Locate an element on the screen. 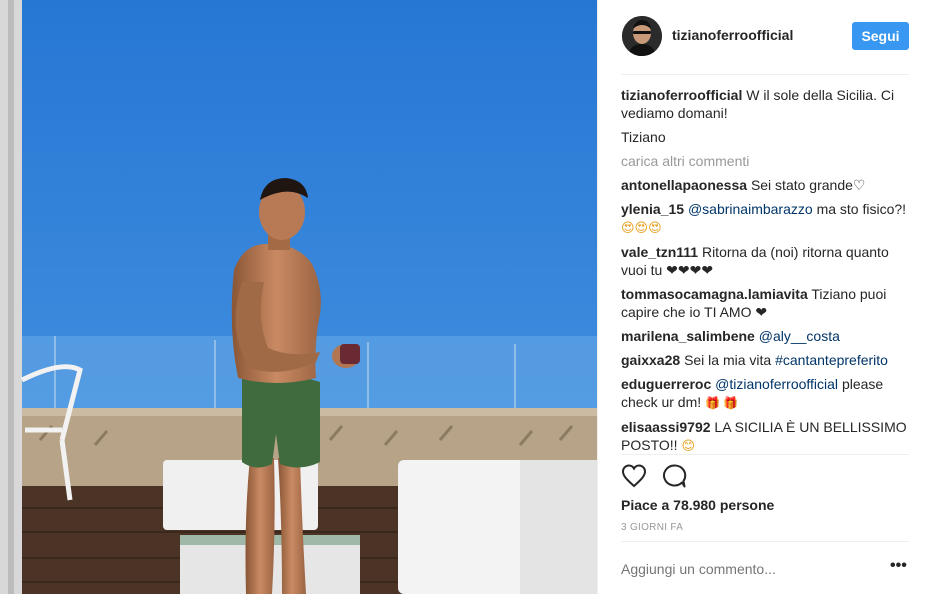 Image resolution: width=927 pixels, height=594 pixels. post-actions is located at coordinates (671, 476).